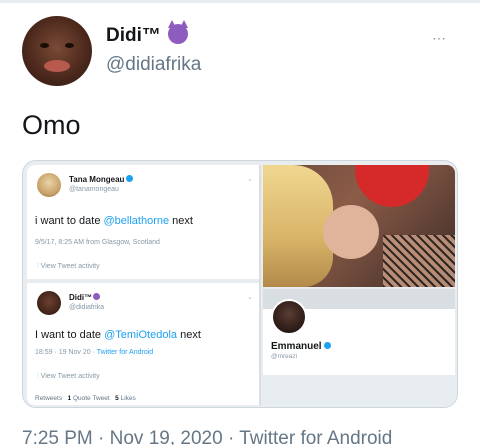 The image size is (480, 445). I want to click on mention-temiotedola: @TemiOtedola, so click(141, 335).